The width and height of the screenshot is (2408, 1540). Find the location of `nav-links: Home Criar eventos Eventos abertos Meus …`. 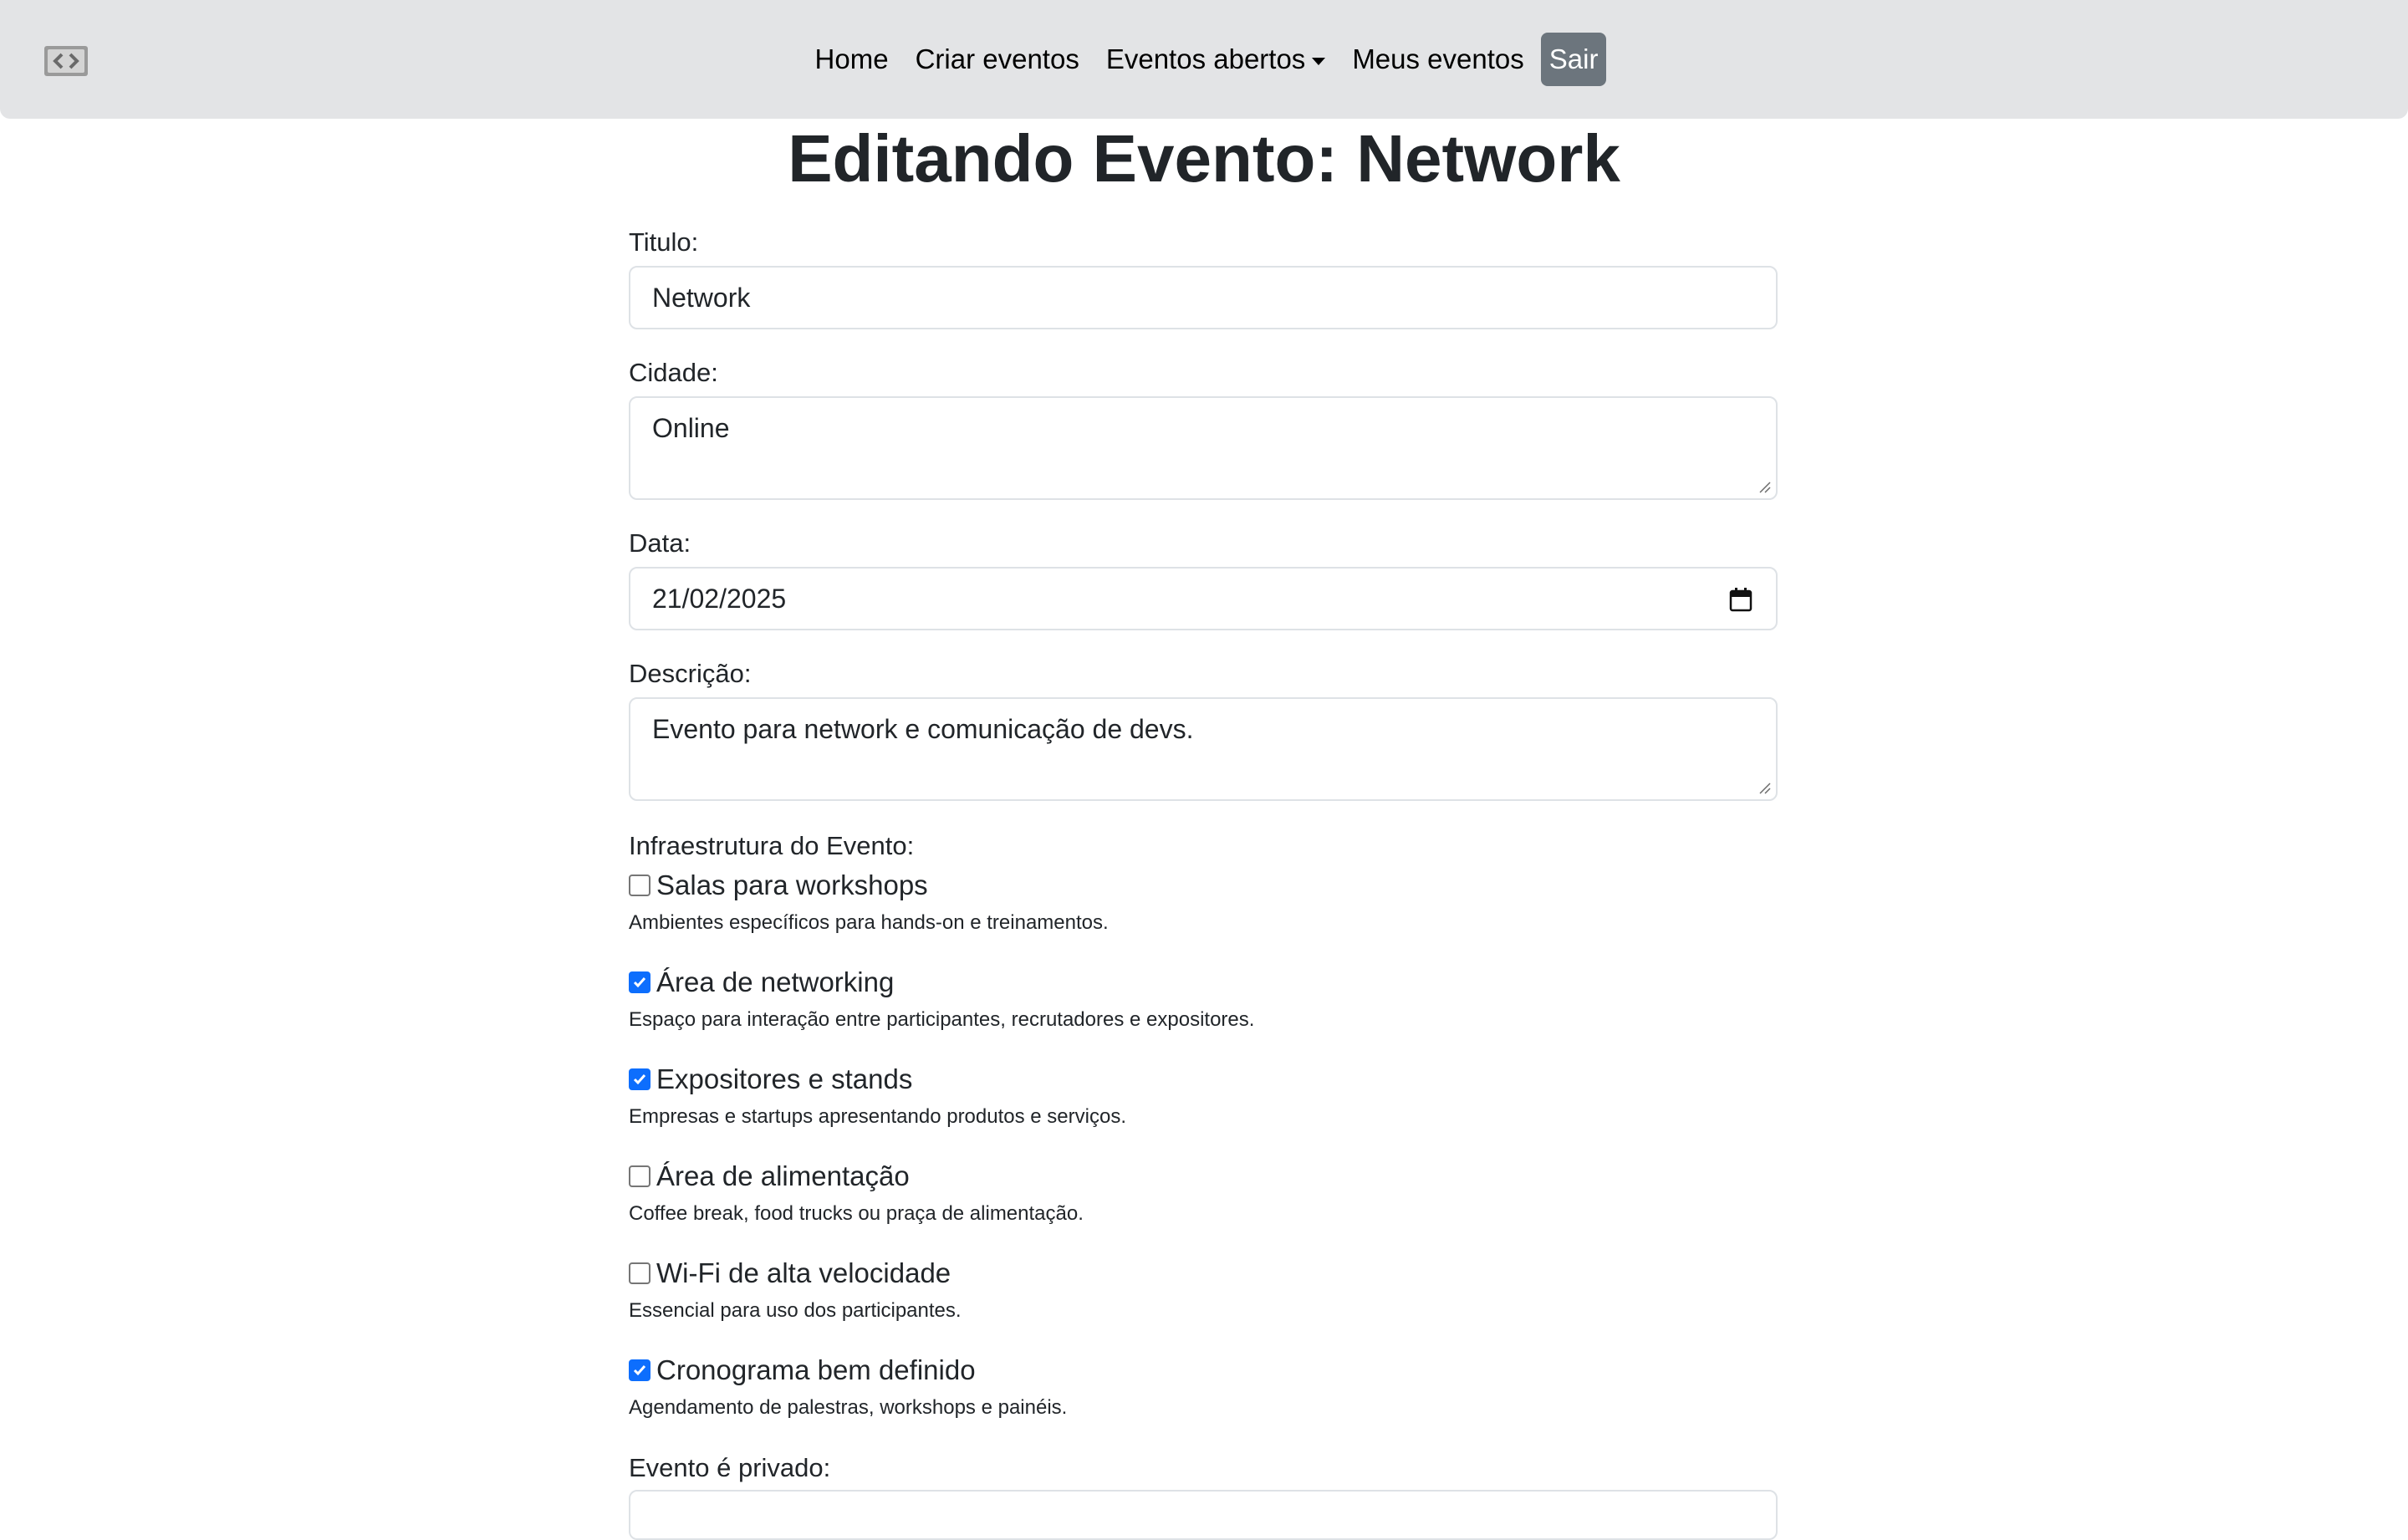

nav-links: Home Criar eventos Eventos abertos Meus … is located at coordinates (1204, 60).